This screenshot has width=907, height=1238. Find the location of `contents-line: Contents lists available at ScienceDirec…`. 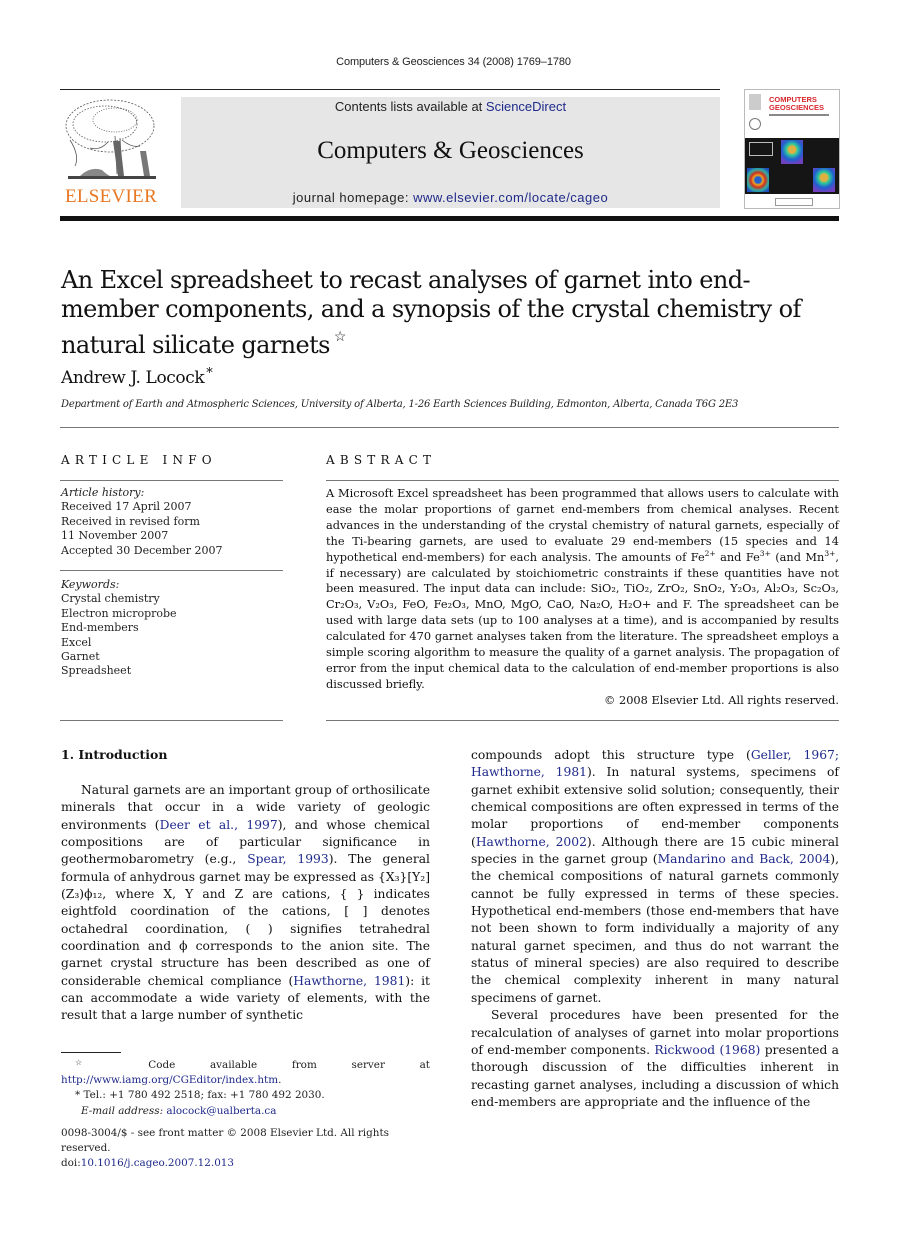

contents-line: Contents lists available at ScienceDirec… is located at coordinates (450, 106).